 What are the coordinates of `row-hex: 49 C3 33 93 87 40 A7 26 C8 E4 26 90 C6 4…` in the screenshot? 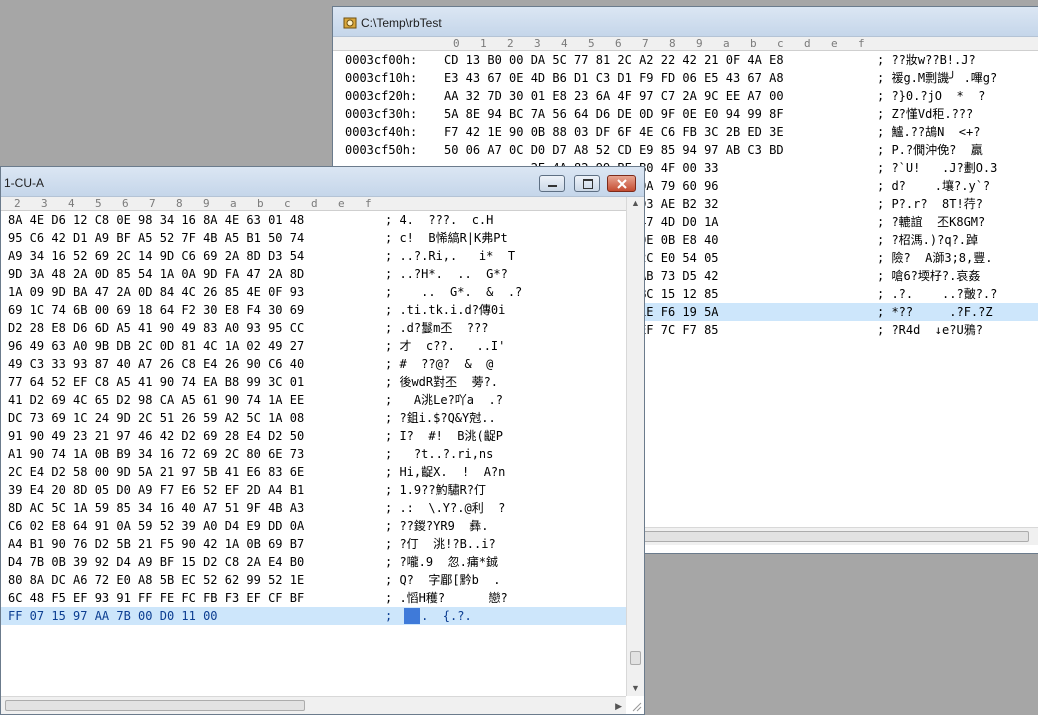 It's located at (156, 364).